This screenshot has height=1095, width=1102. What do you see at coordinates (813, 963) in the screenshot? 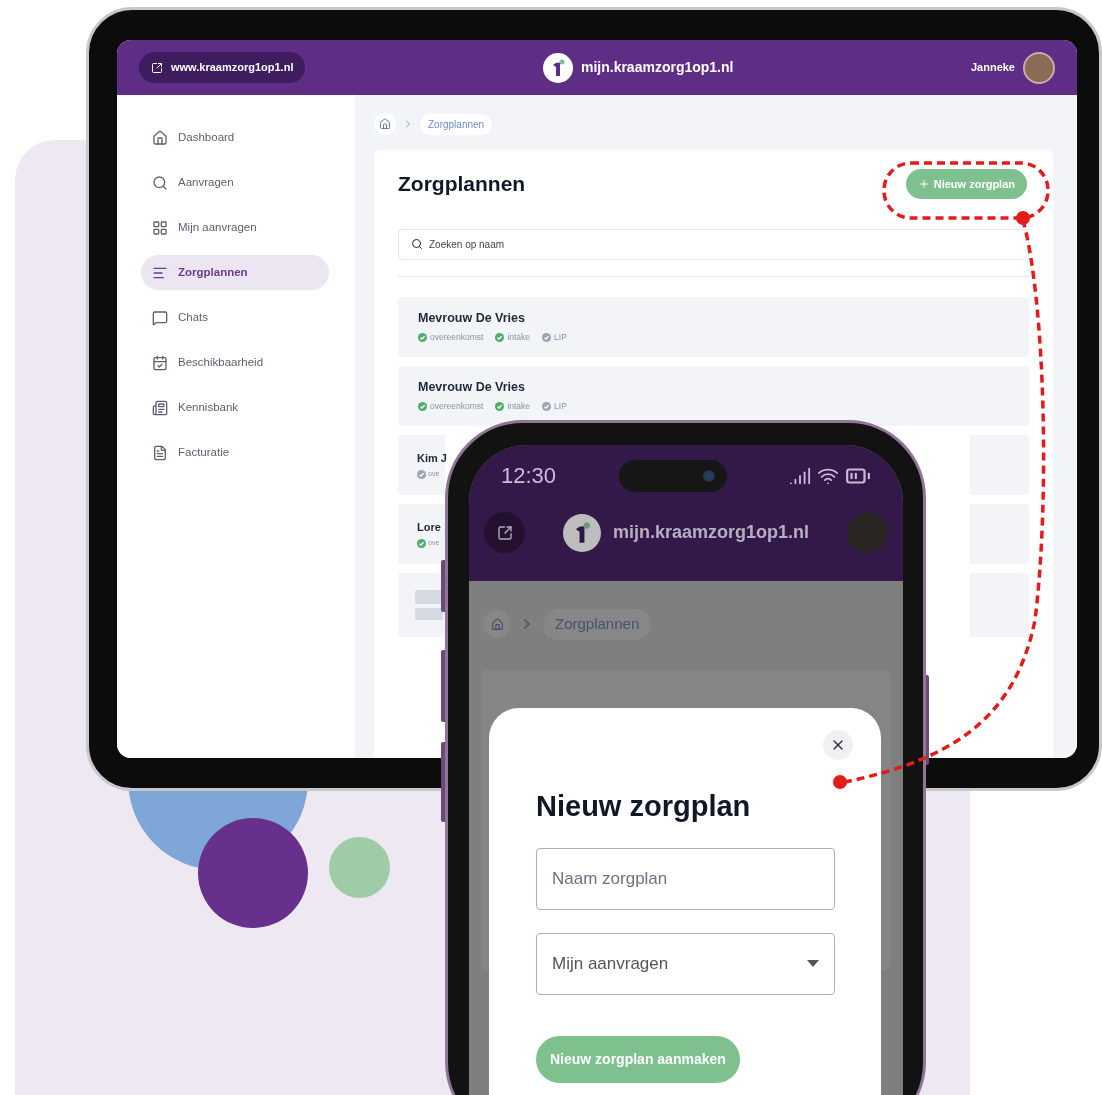
I see `dropdown-caret-icon` at bounding box center [813, 963].